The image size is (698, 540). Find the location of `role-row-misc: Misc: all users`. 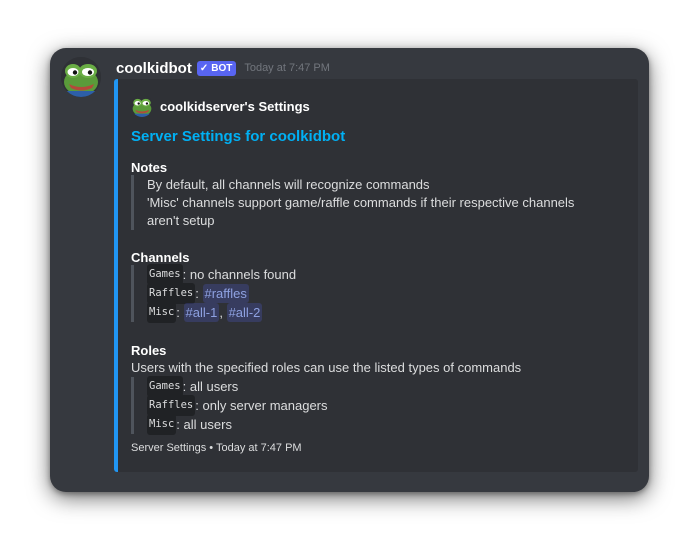

role-row-misc: Misc: all users is located at coordinates (237, 424).